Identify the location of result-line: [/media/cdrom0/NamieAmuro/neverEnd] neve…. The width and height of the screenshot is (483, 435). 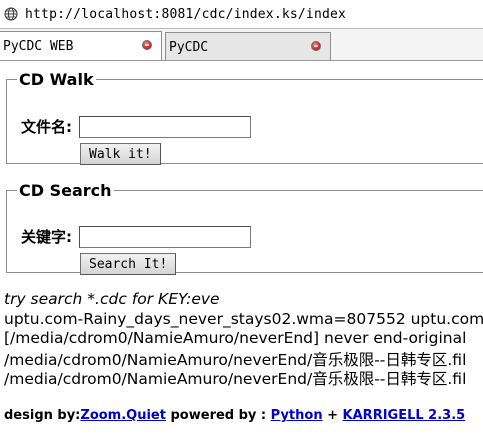
(235, 338).